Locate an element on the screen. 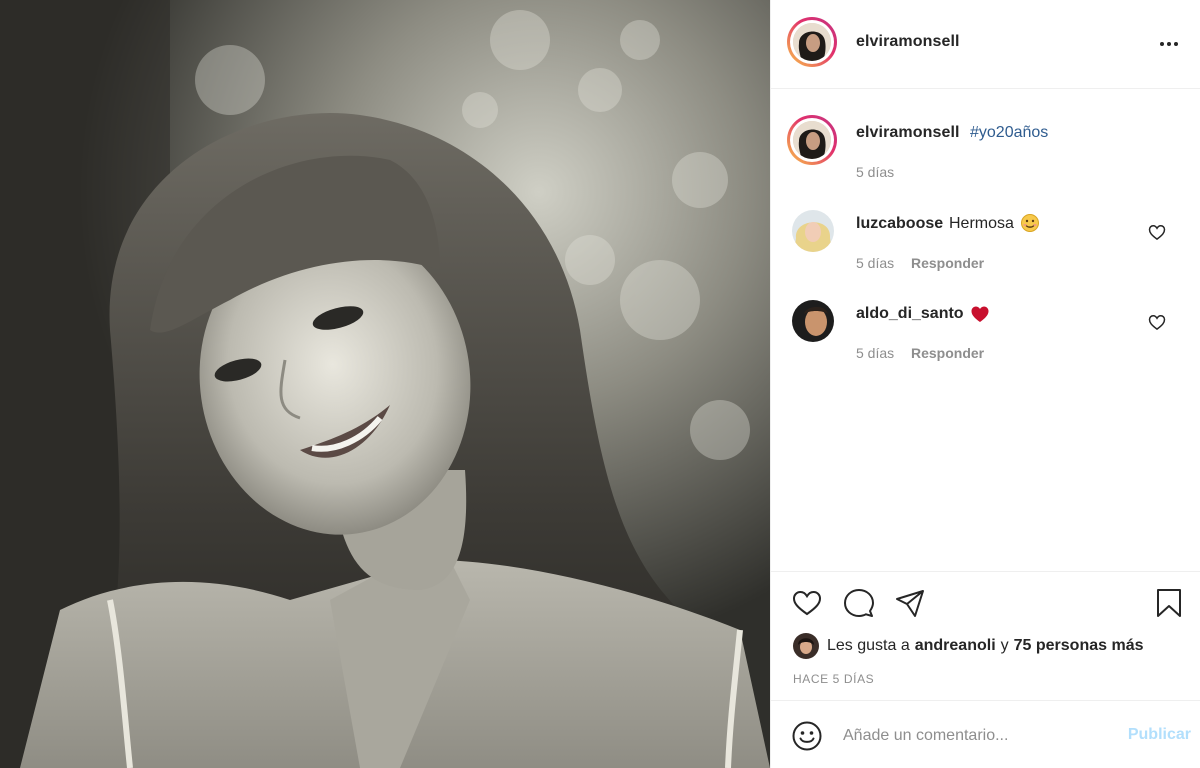 This screenshot has height=768, width=1200. add-comment-bar: Publicar is located at coordinates (985, 734).